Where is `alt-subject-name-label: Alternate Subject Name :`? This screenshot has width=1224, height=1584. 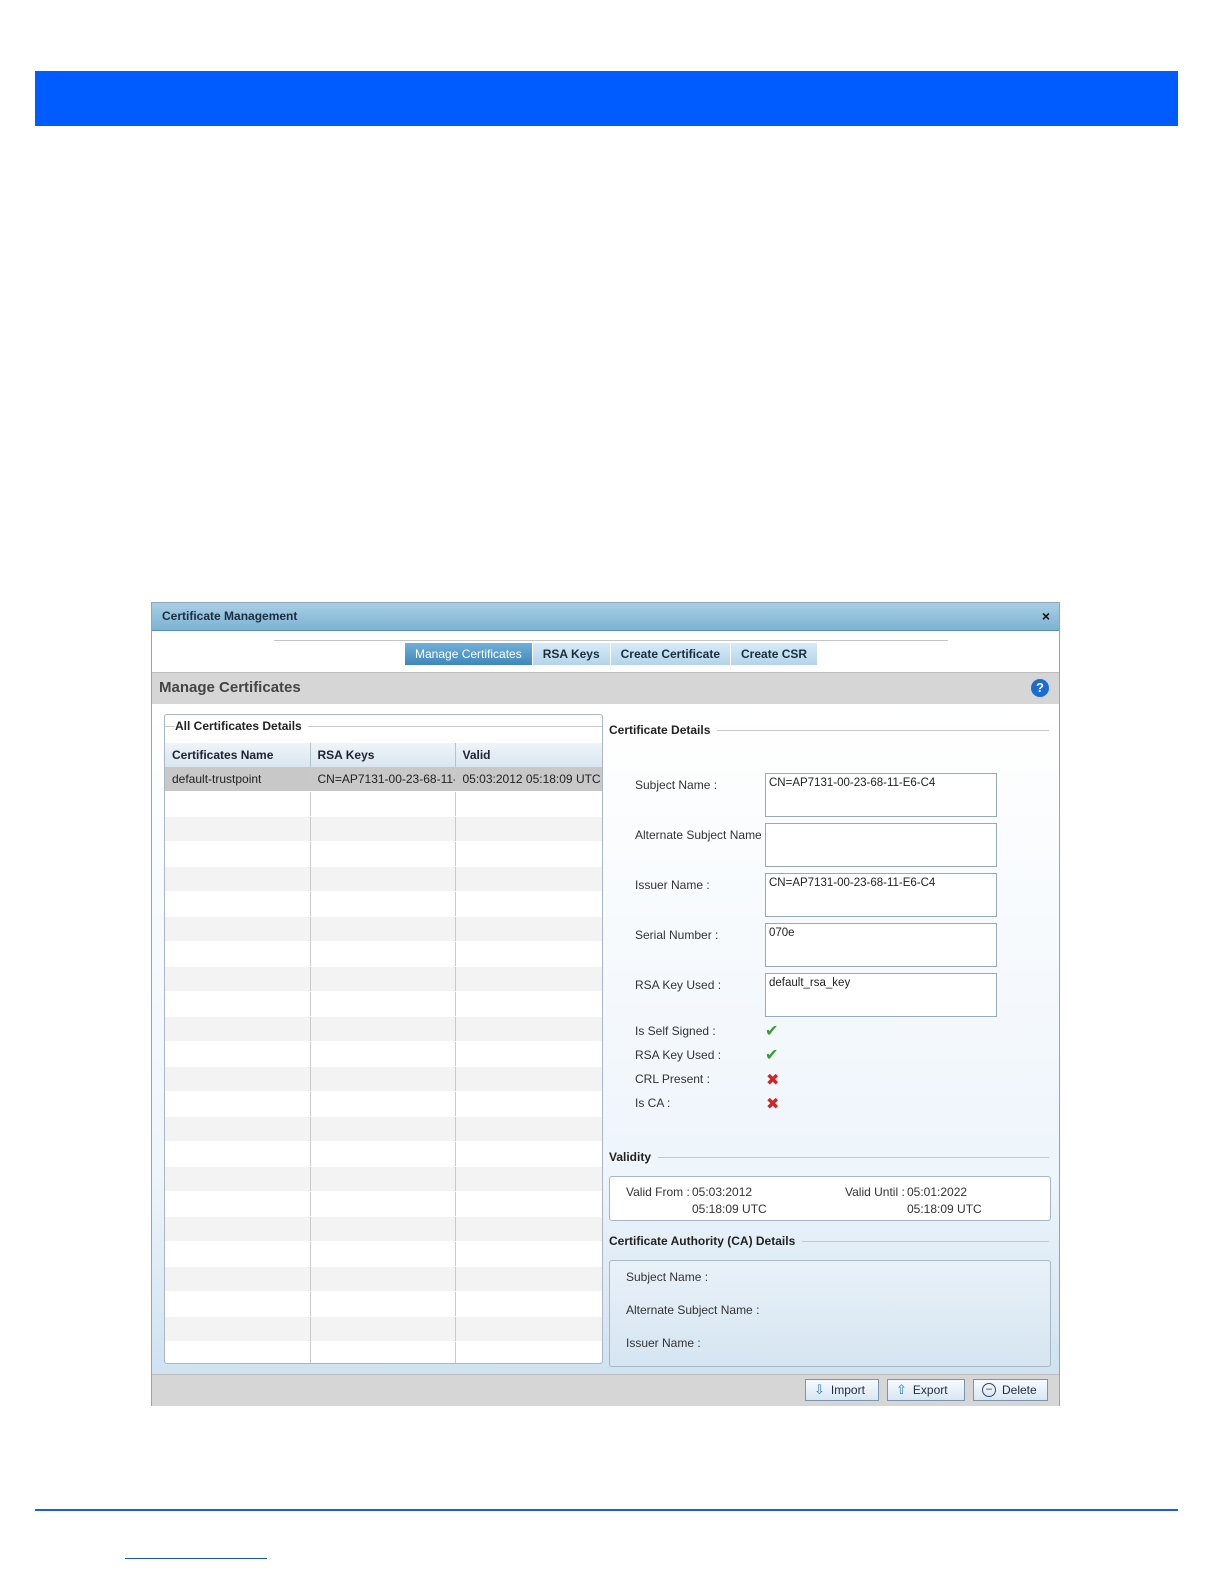 alt-subject-name-label: Alternate Subject Name : is located at coordinates (702, 835).